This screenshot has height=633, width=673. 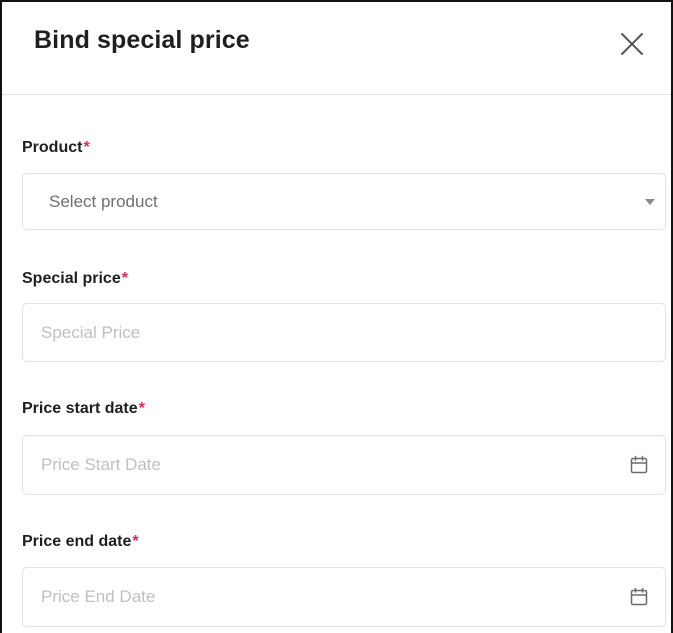 I want to click on price-start-date-label-text: Price start date, so click(x=80, y=408).